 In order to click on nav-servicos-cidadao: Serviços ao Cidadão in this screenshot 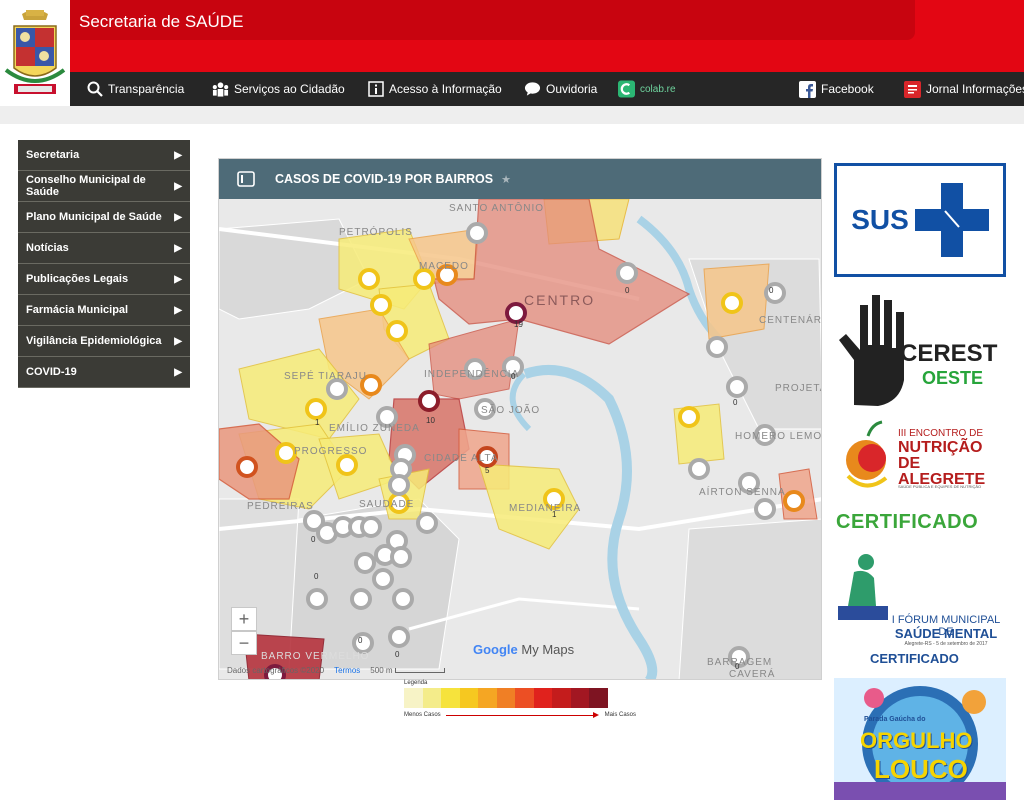, I will do `click(278, 89)`.